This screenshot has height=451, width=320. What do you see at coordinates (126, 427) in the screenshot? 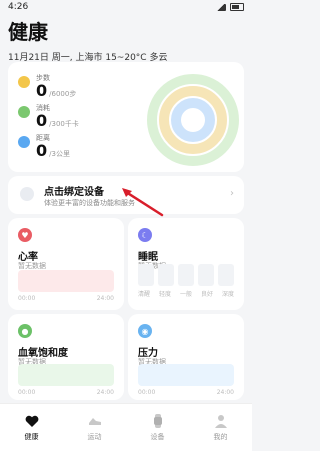
I see `bottom-navigation: 健康 运动 设备 我的` at bounding box center [126, 427].